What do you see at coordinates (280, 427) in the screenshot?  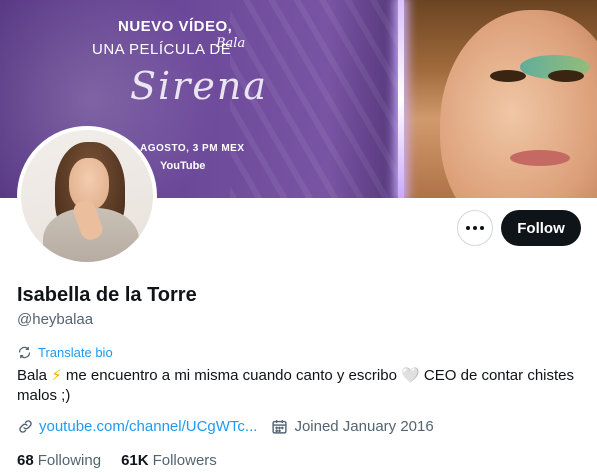 I see `calendar-icon` at bounding box center [280, 427].